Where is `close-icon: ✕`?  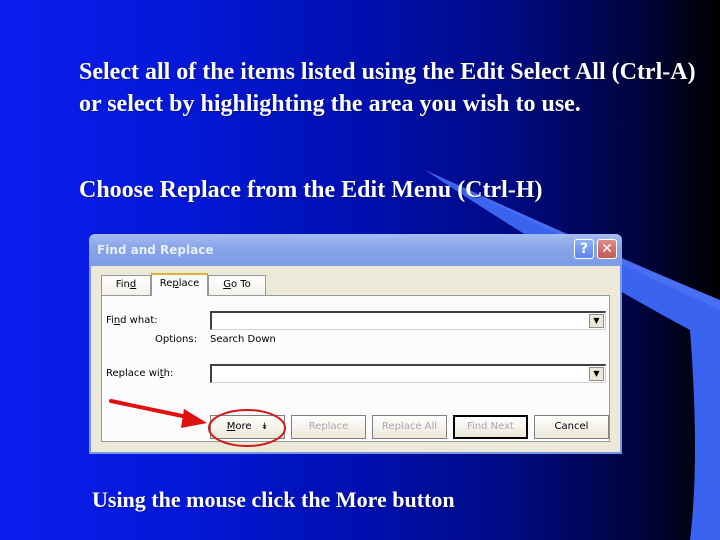 close-icon: ✕ is located at coordinates (607, 249).